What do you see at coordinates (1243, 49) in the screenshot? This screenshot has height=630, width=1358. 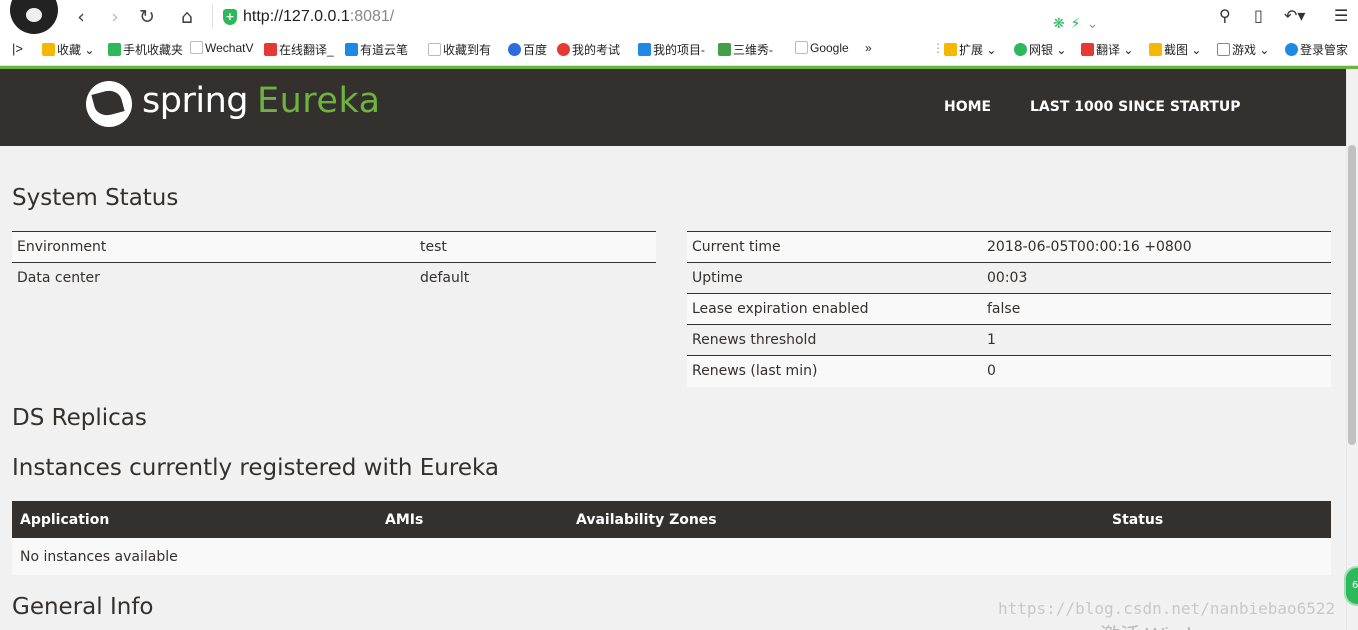 I see `tool-games: 游戏 ⌄` at bounding box center [1243, 49].